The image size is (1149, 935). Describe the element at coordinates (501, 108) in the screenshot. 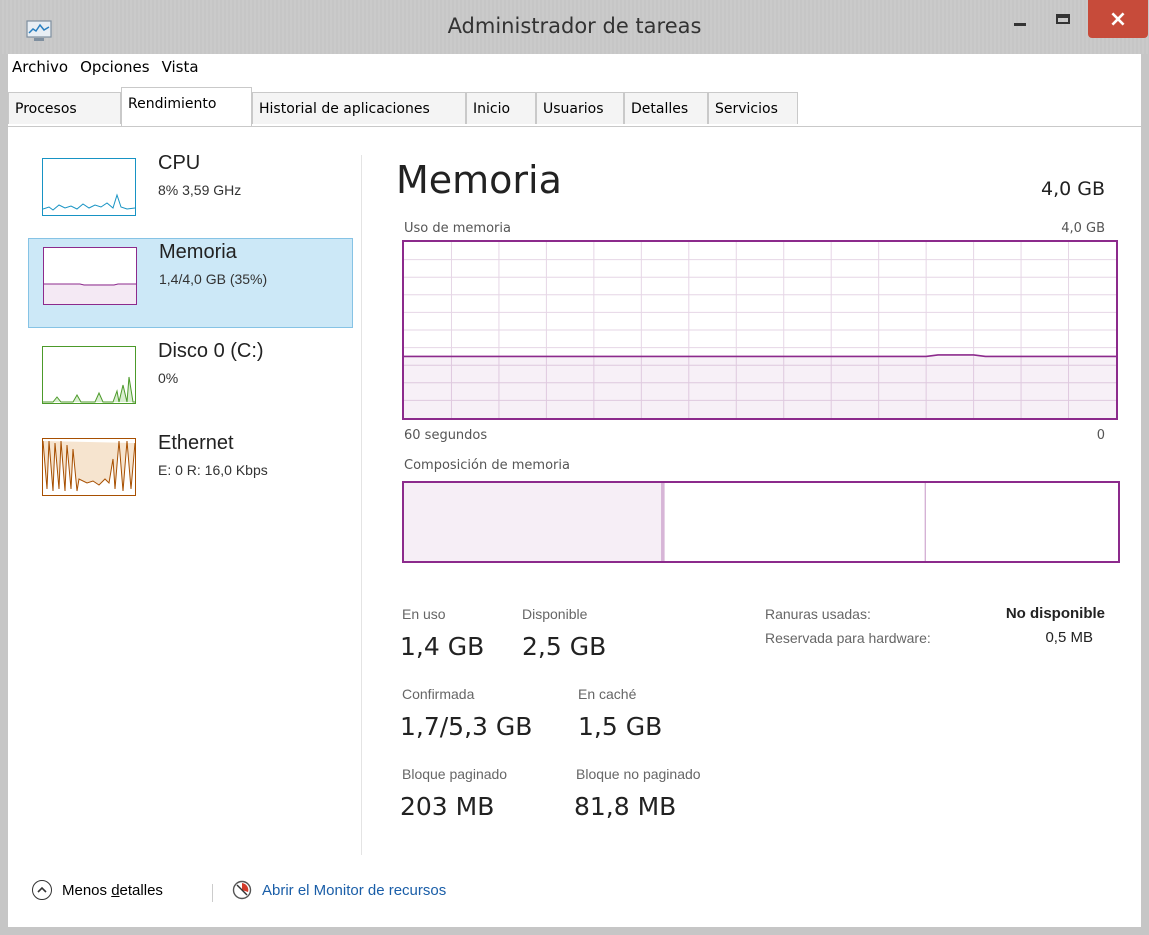

I see `tab-inicio: Inicio` at that location.